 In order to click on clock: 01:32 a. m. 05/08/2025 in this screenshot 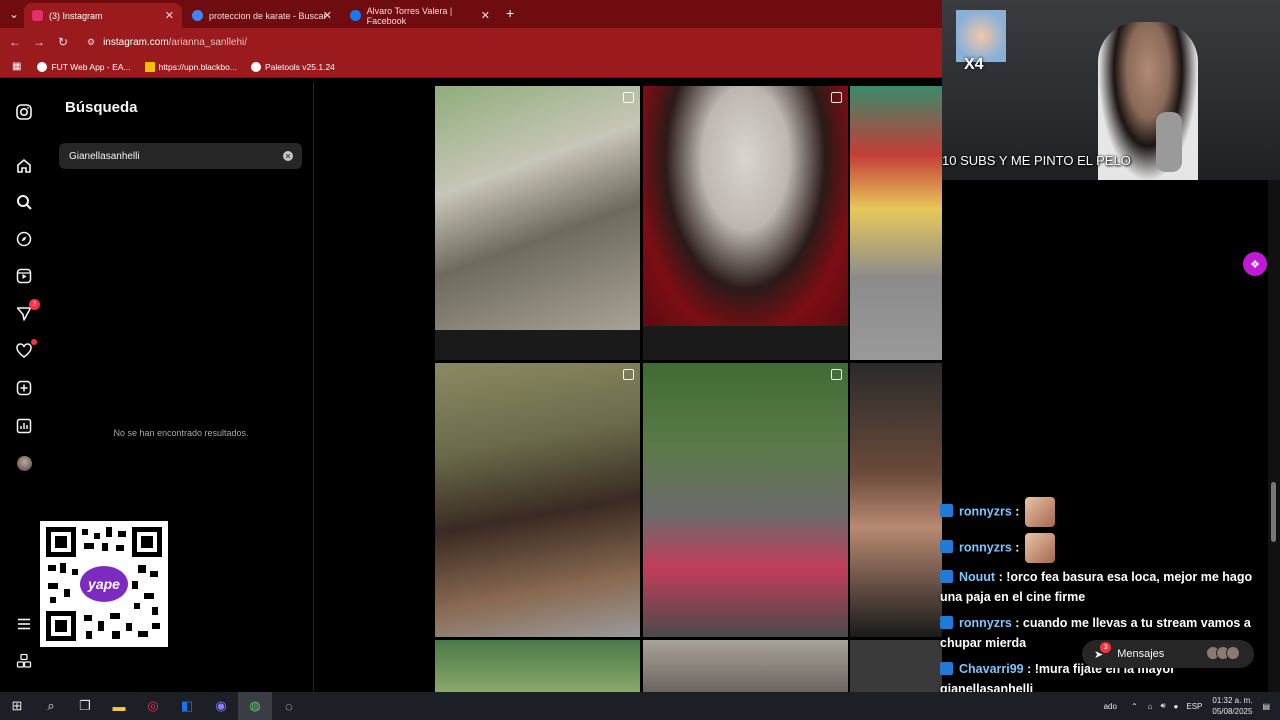, I will do `click(1232, 706)`.